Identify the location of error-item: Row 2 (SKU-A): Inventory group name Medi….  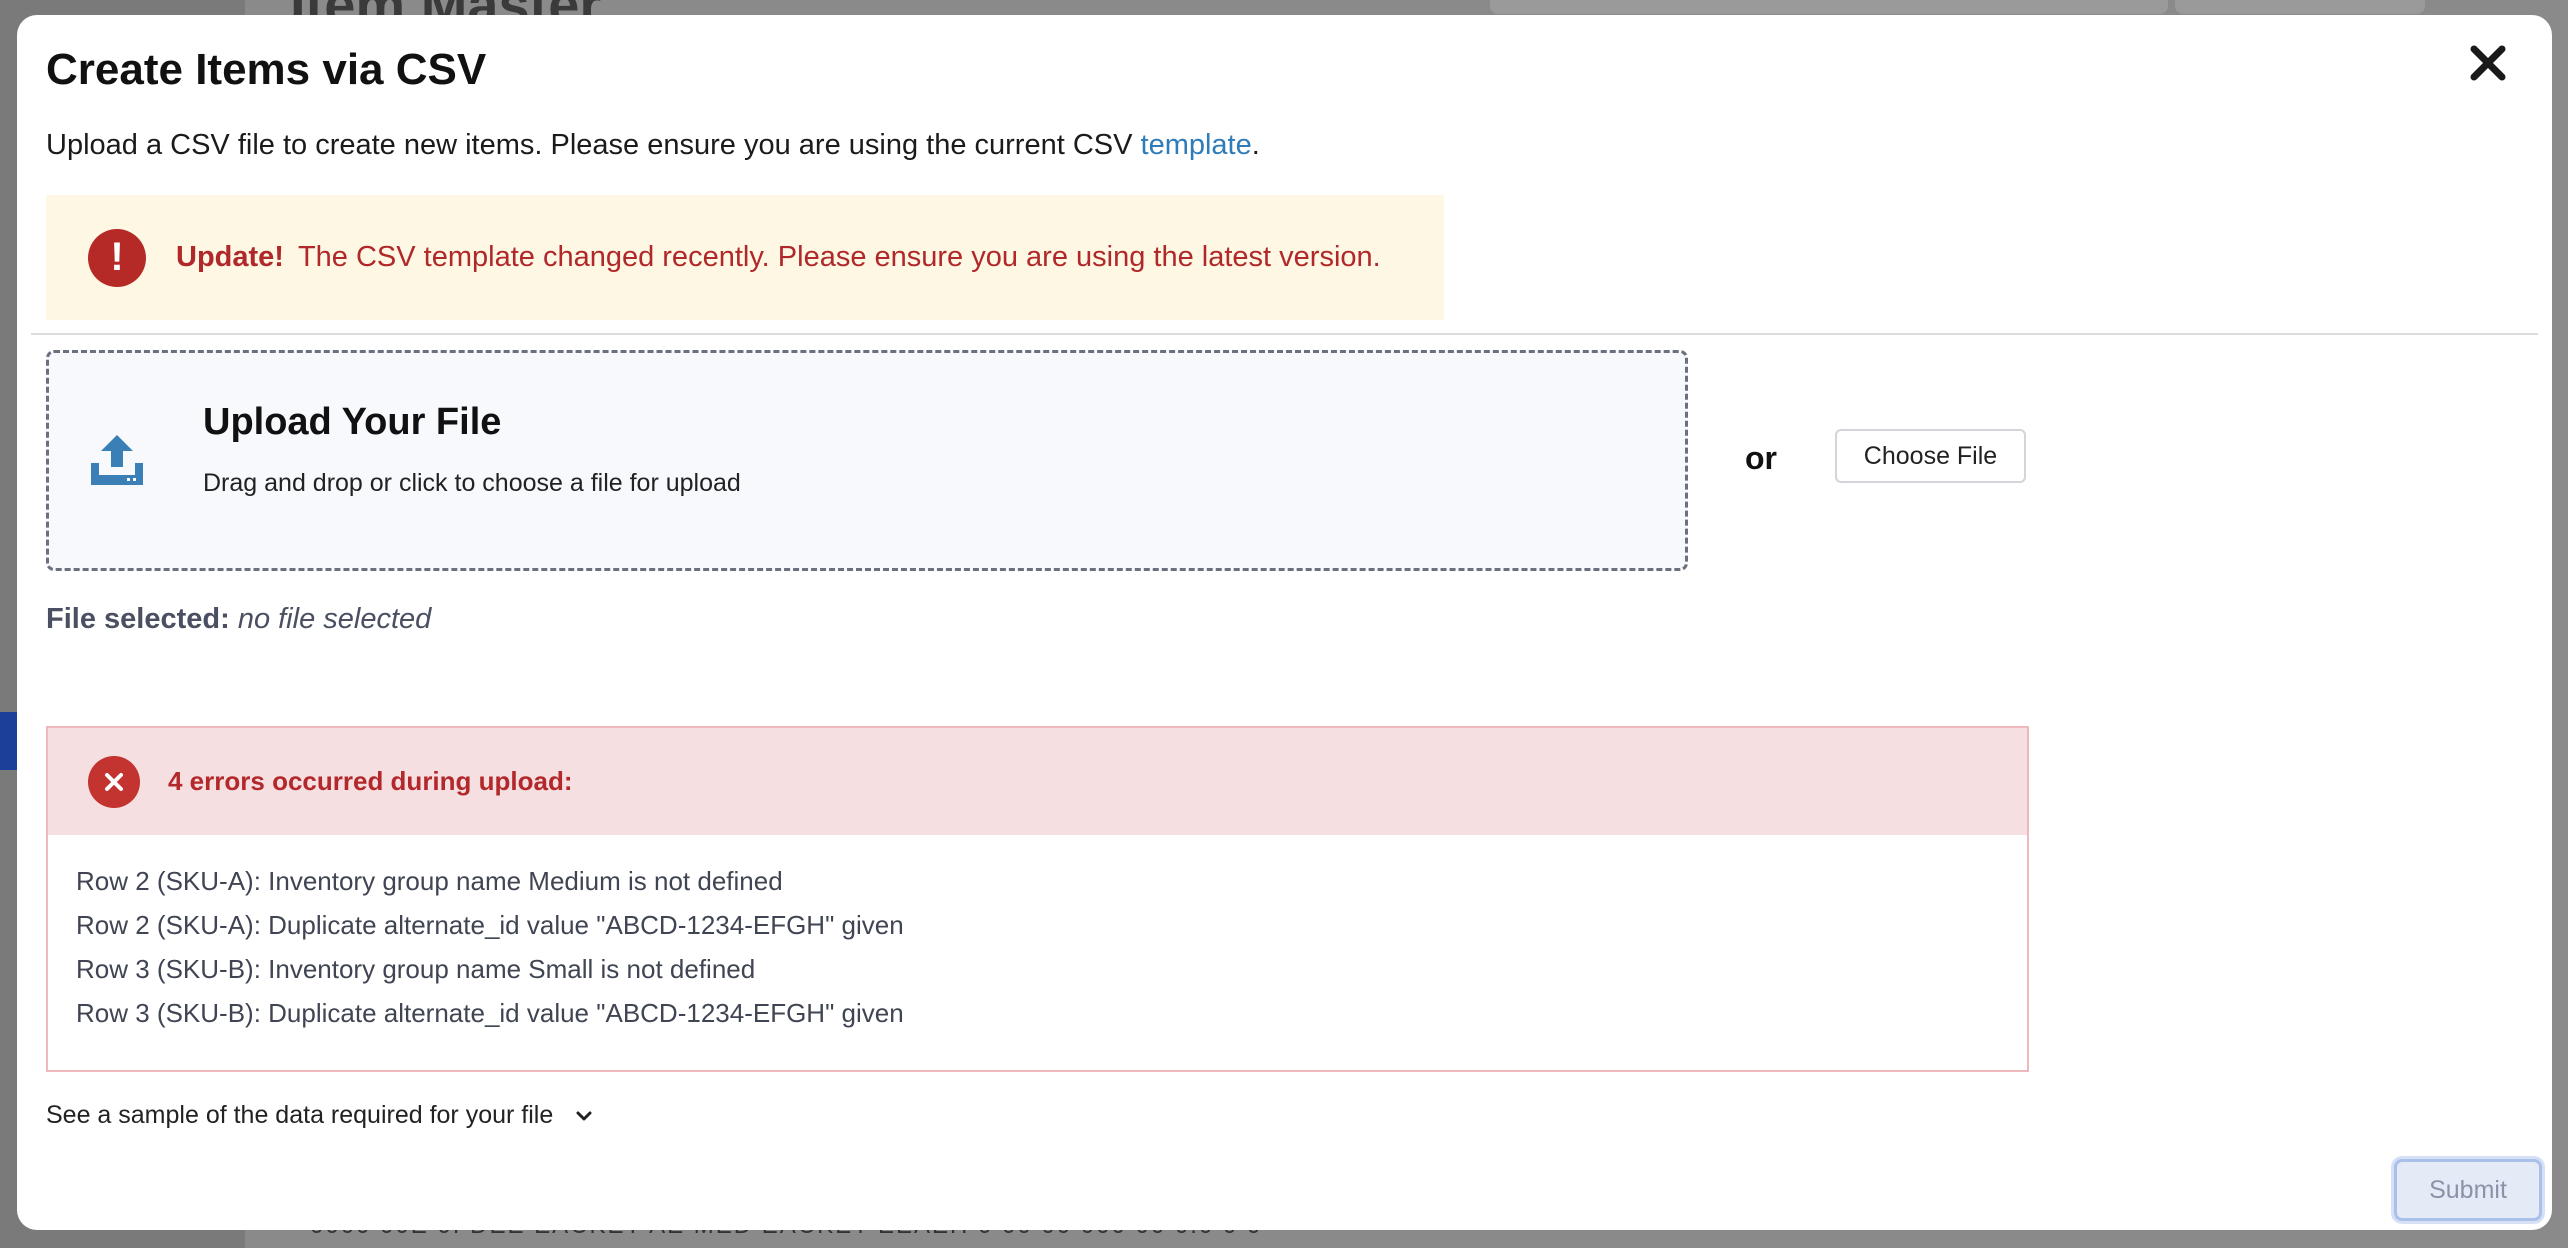
(429, 881).